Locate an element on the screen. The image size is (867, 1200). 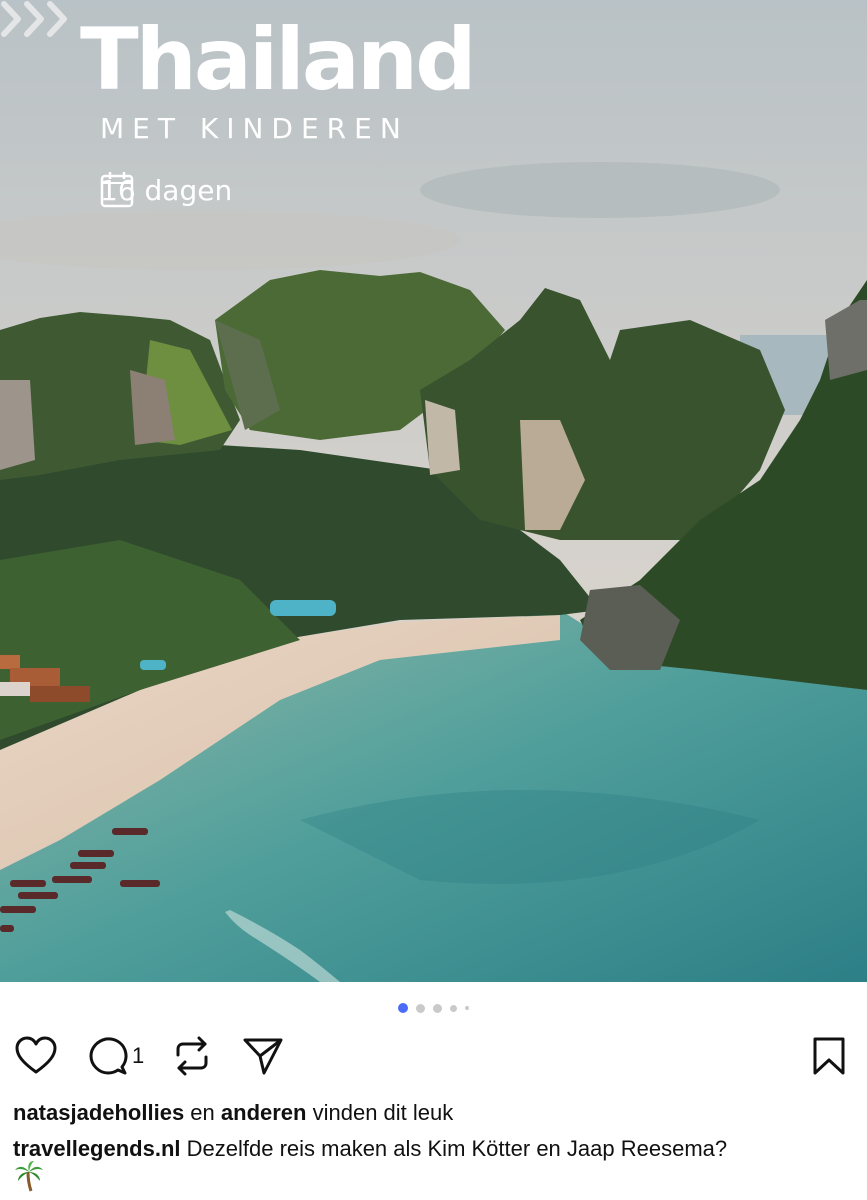
calendar-icon is located at coordinates (117, 190).